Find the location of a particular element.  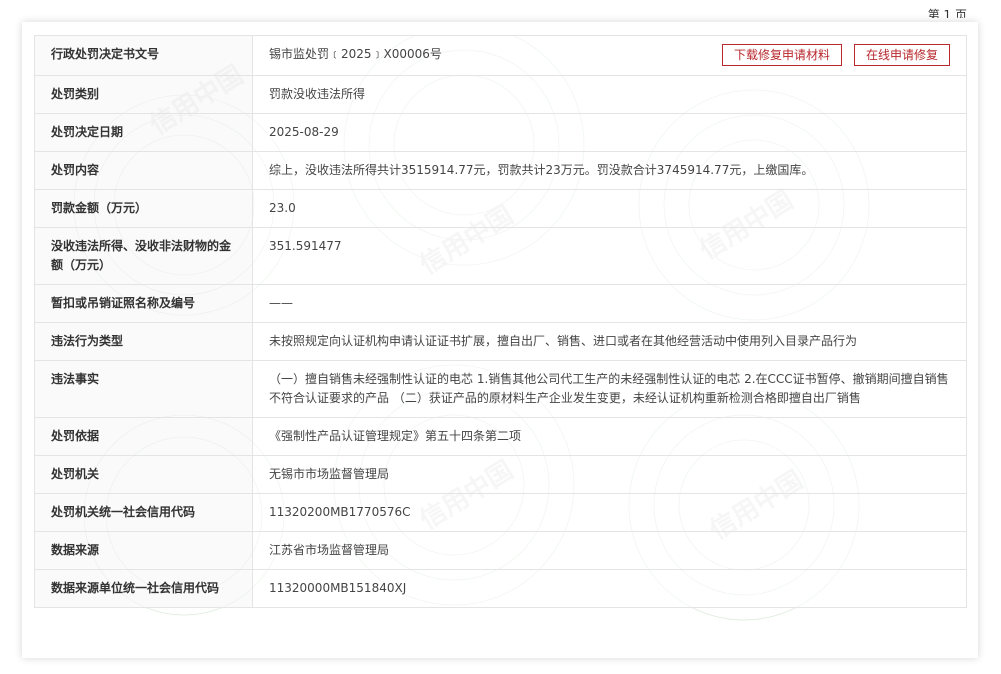

table-row: 处罚机关 无锡市市场监督管理局 is located at coordinates (500, 474).